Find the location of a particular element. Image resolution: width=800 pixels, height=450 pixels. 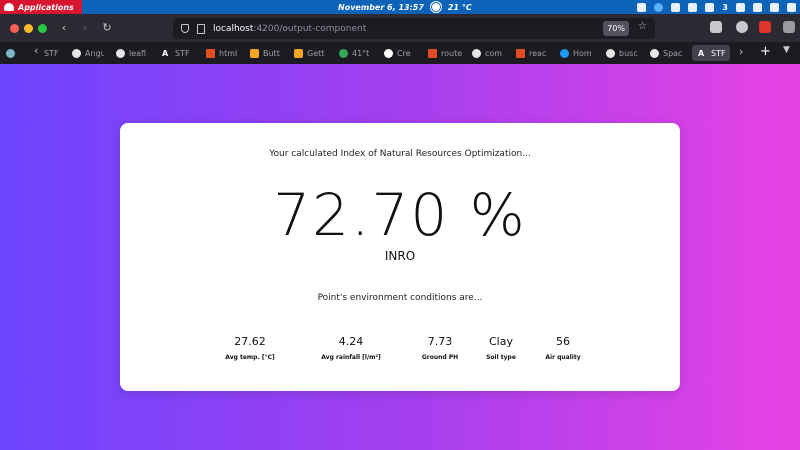

applications-menu: Applications is located at coordinates (41, 7).